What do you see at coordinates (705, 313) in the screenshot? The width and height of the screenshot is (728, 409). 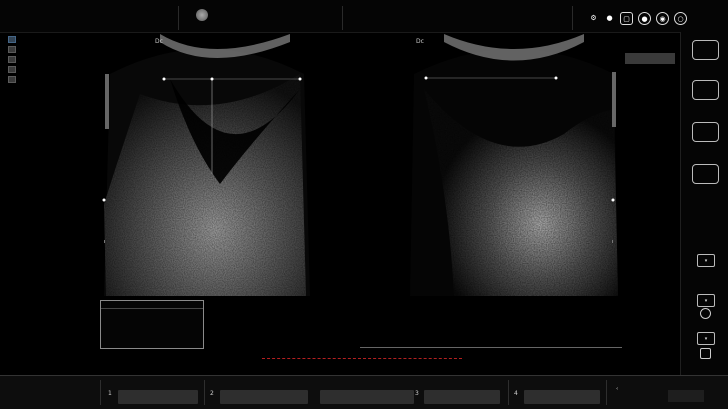 I see `lock-icon` at bounding box center [705, 313].